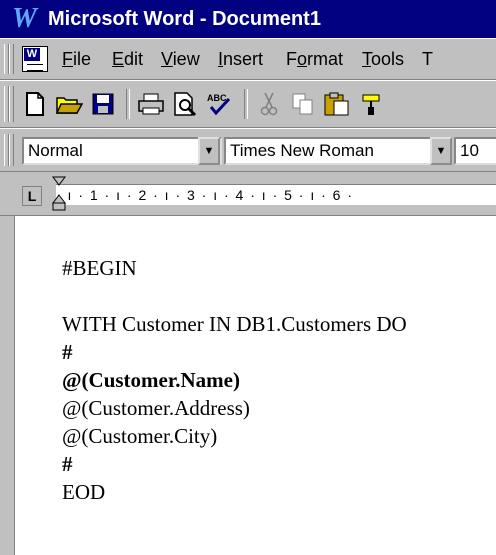 This screenshot has width=496, height=555. Describe the element at coordinates (35, 59) in the screenshot. I see `document-icon` at that location.